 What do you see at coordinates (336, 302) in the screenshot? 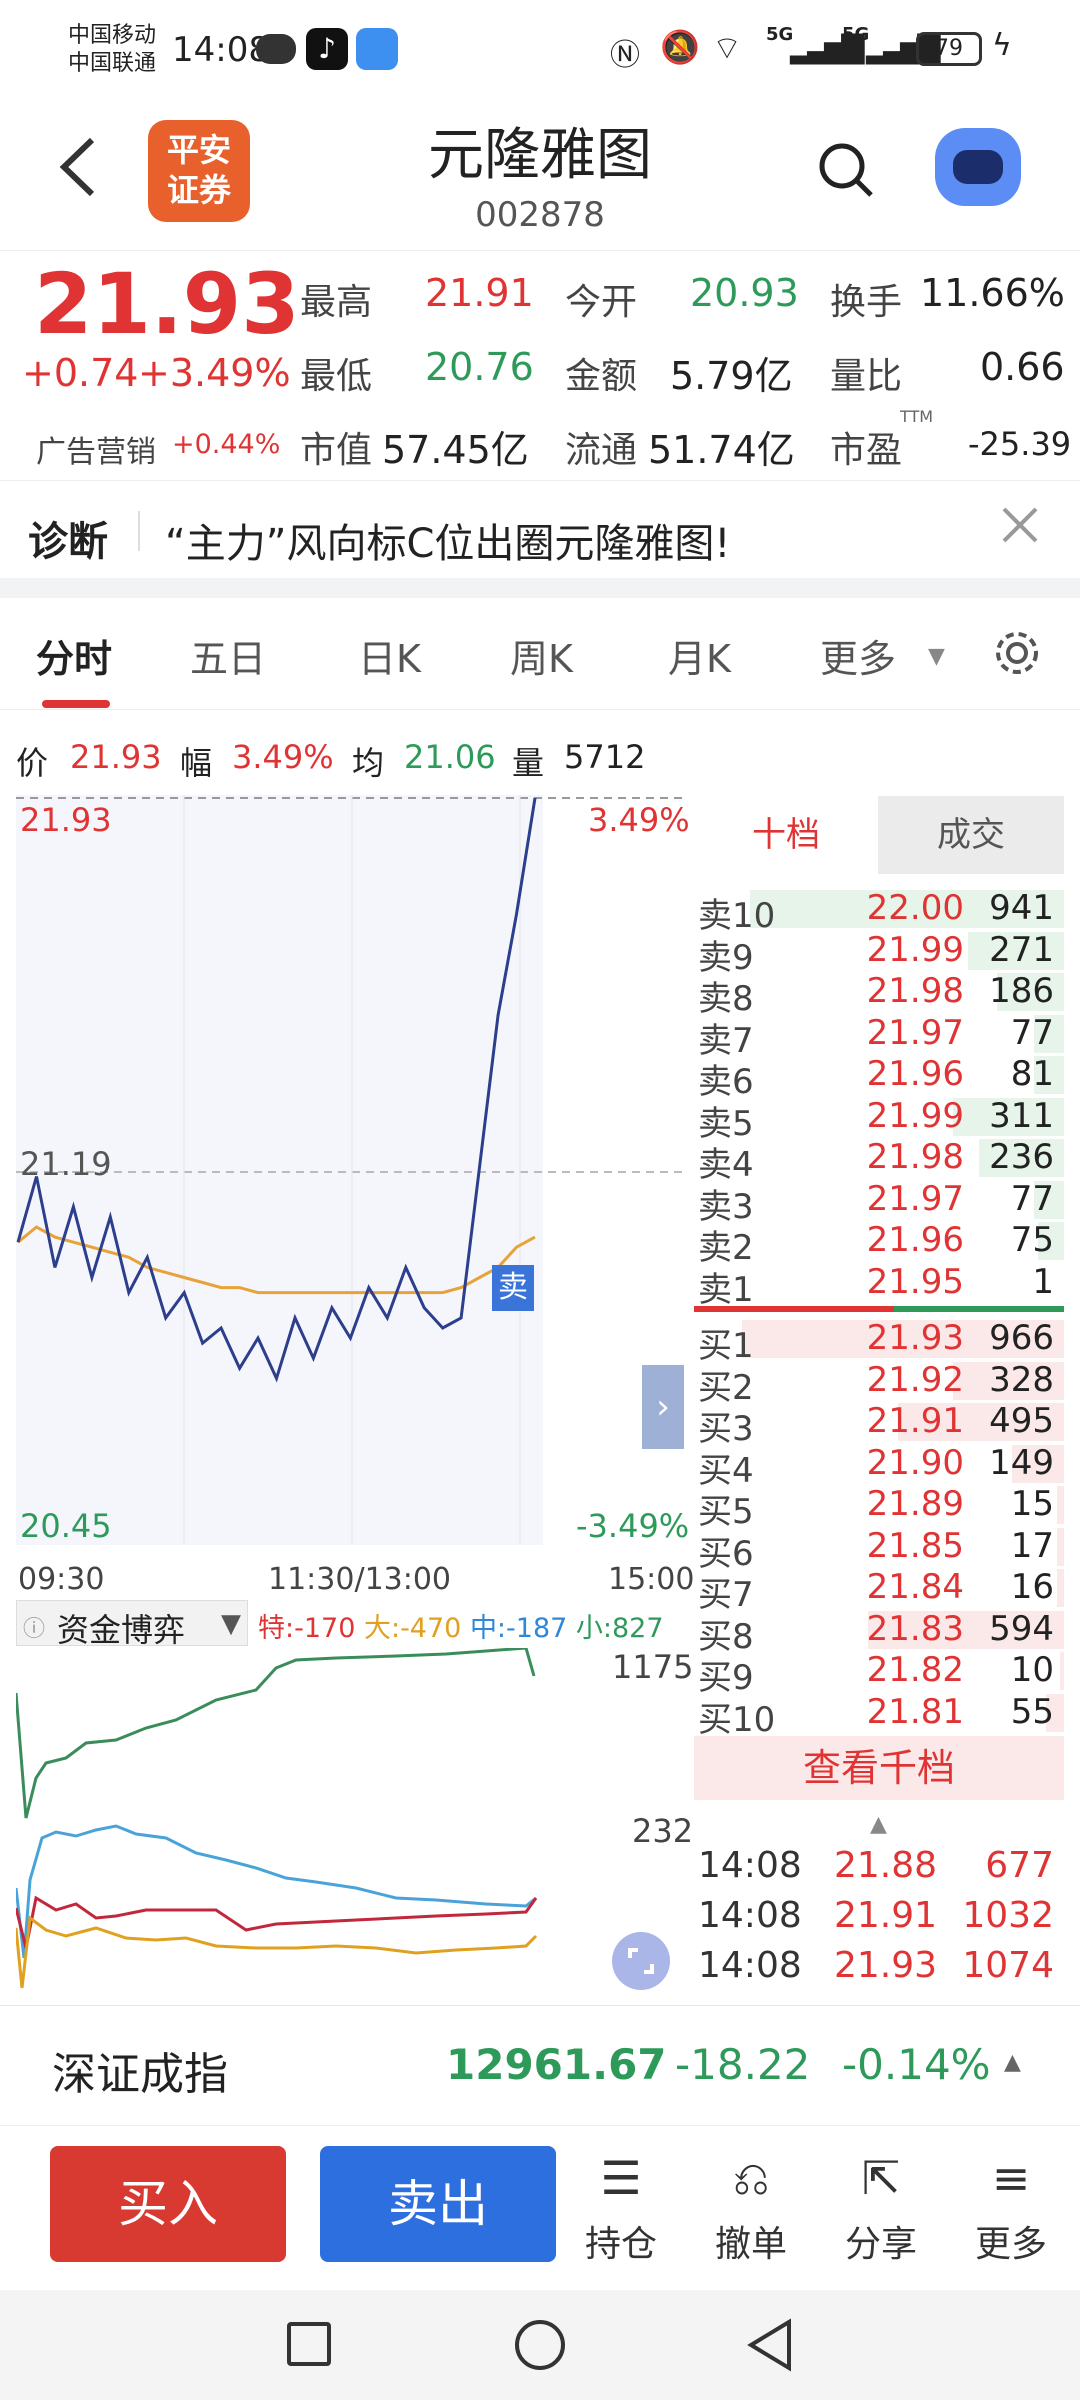
I see `high-label: 最高` at bounding box center [336, 302].